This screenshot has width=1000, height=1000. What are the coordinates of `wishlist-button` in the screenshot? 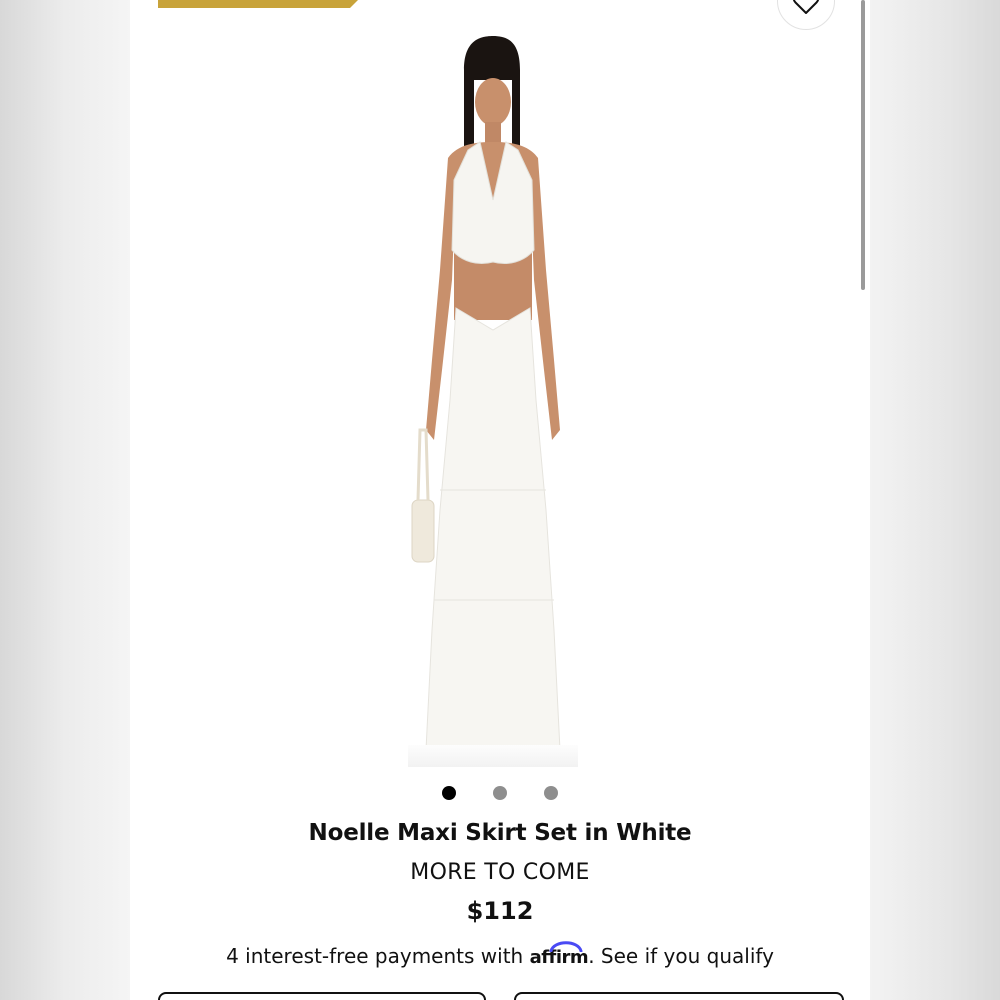 It's located at (806, 15).